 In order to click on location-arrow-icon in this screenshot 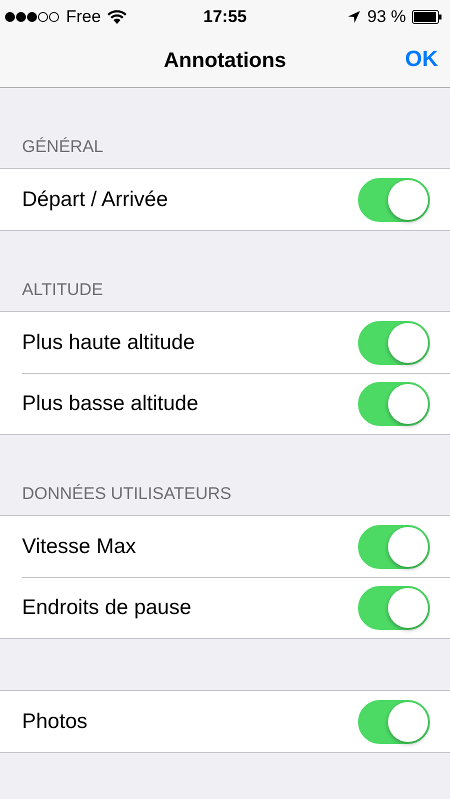, I will do `click(354, 17)`.